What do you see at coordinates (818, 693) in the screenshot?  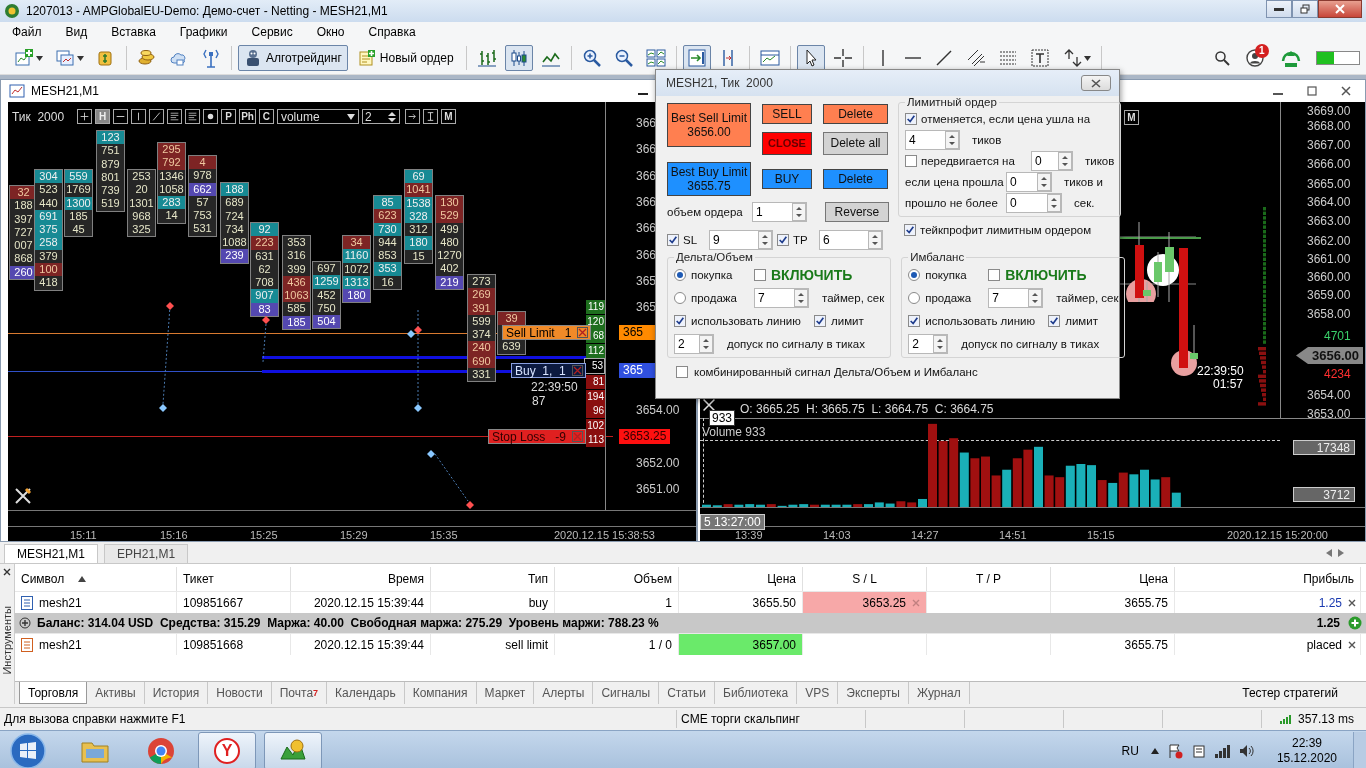 I see `panel-tab: VPS` at bounding box center [818, 693].